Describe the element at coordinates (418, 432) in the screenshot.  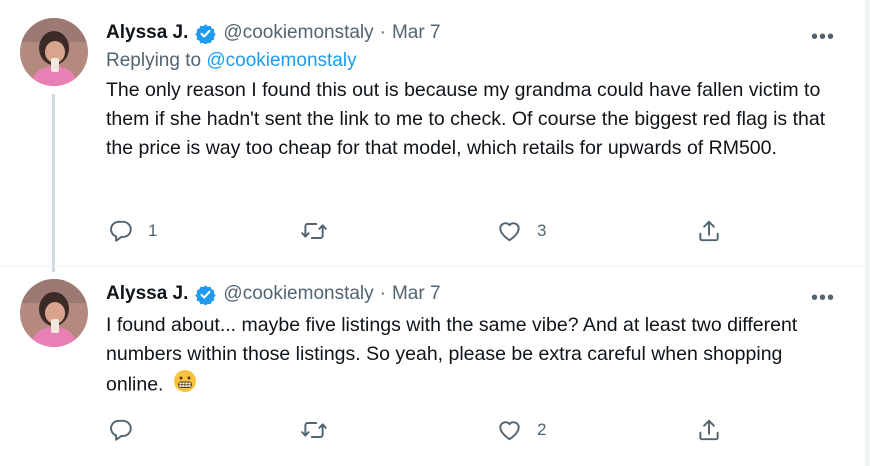
I see `tweet-actions: 2` at that location.